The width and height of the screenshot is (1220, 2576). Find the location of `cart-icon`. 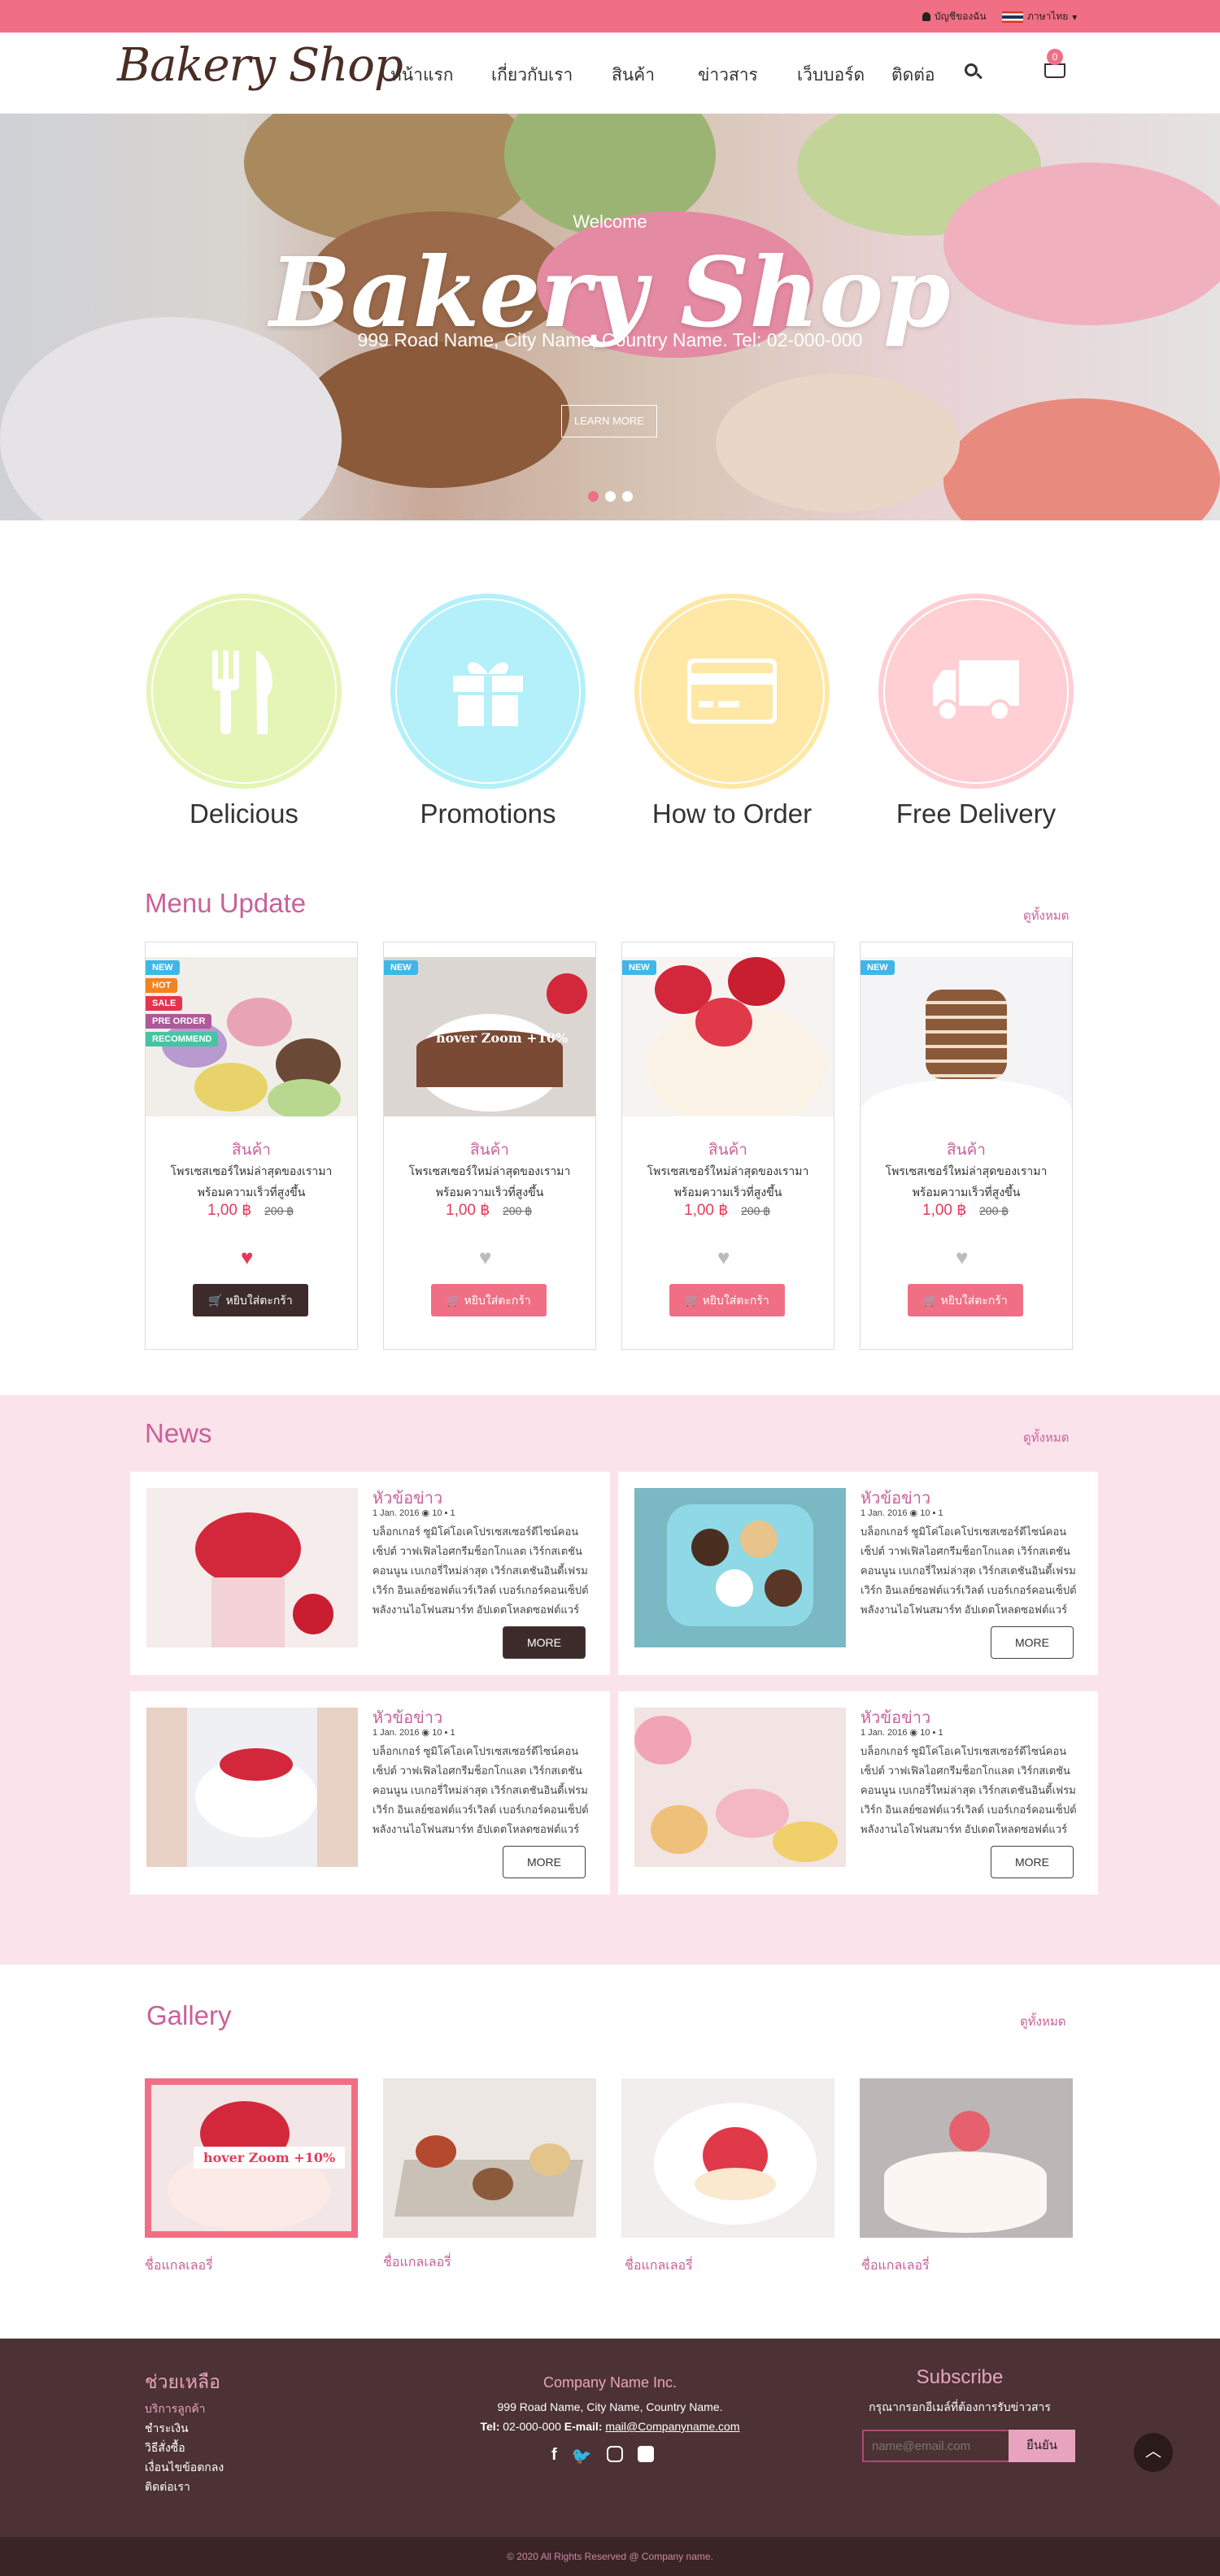

cart-icon is located at coordinates (1054, 70).